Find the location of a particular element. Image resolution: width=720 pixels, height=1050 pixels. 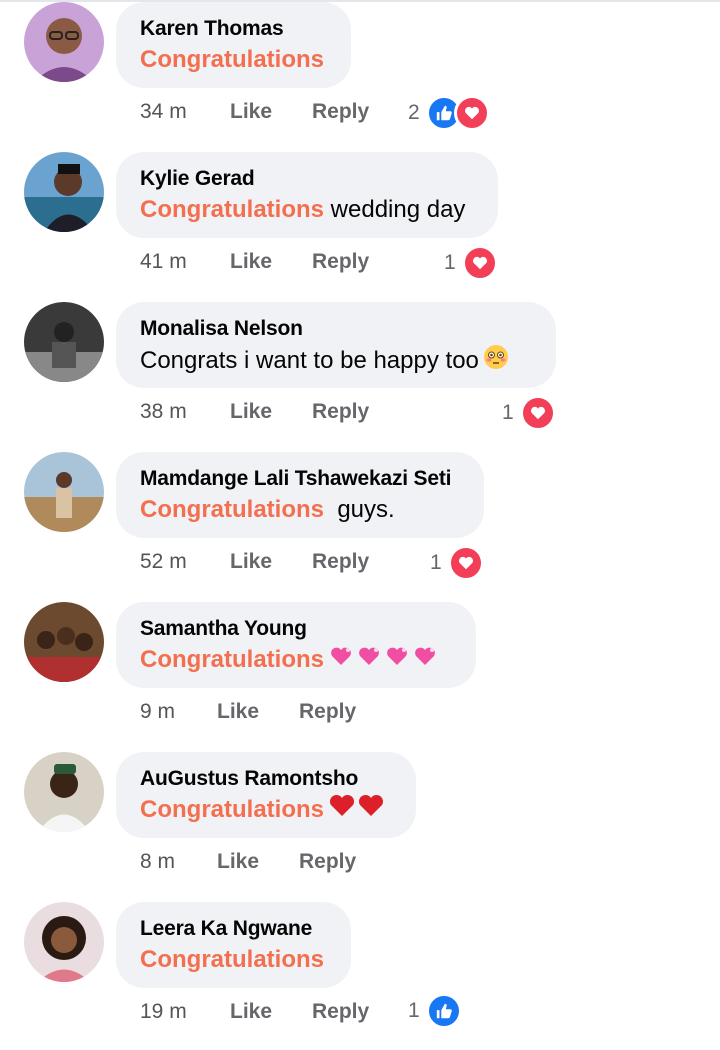

comment-time: 19 m is located at coordinates (163, 1012).